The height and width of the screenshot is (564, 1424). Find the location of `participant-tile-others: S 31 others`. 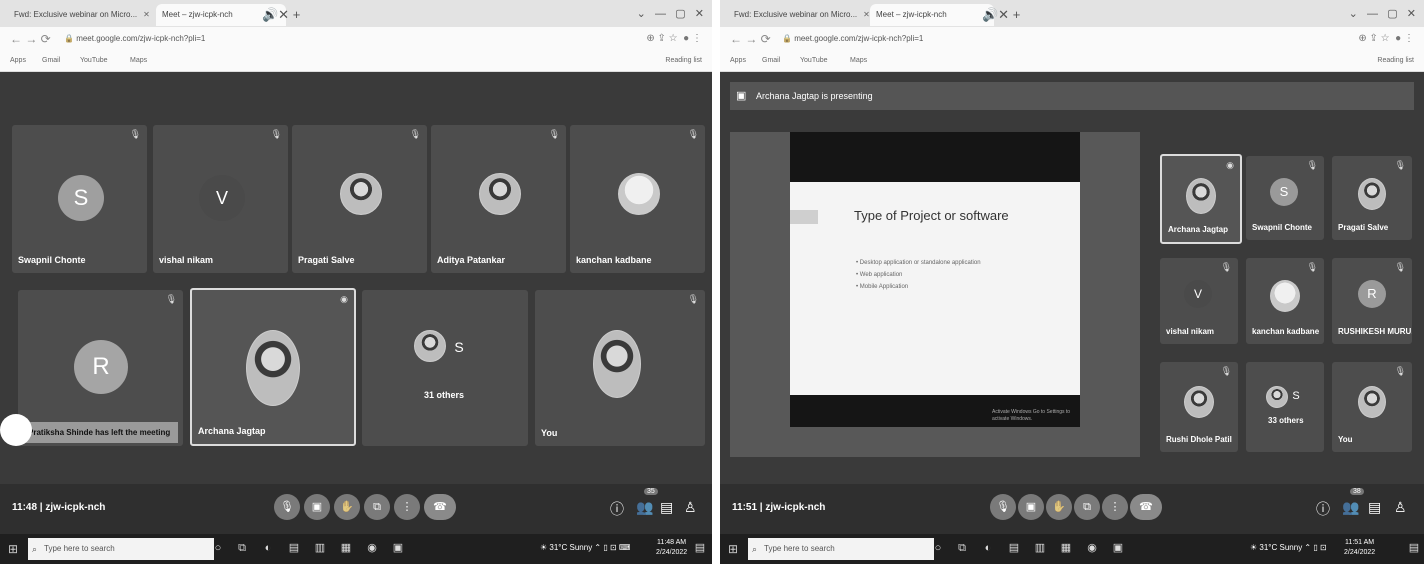

participant-tile-others: S 31 others is located at coordinates (445, 368).